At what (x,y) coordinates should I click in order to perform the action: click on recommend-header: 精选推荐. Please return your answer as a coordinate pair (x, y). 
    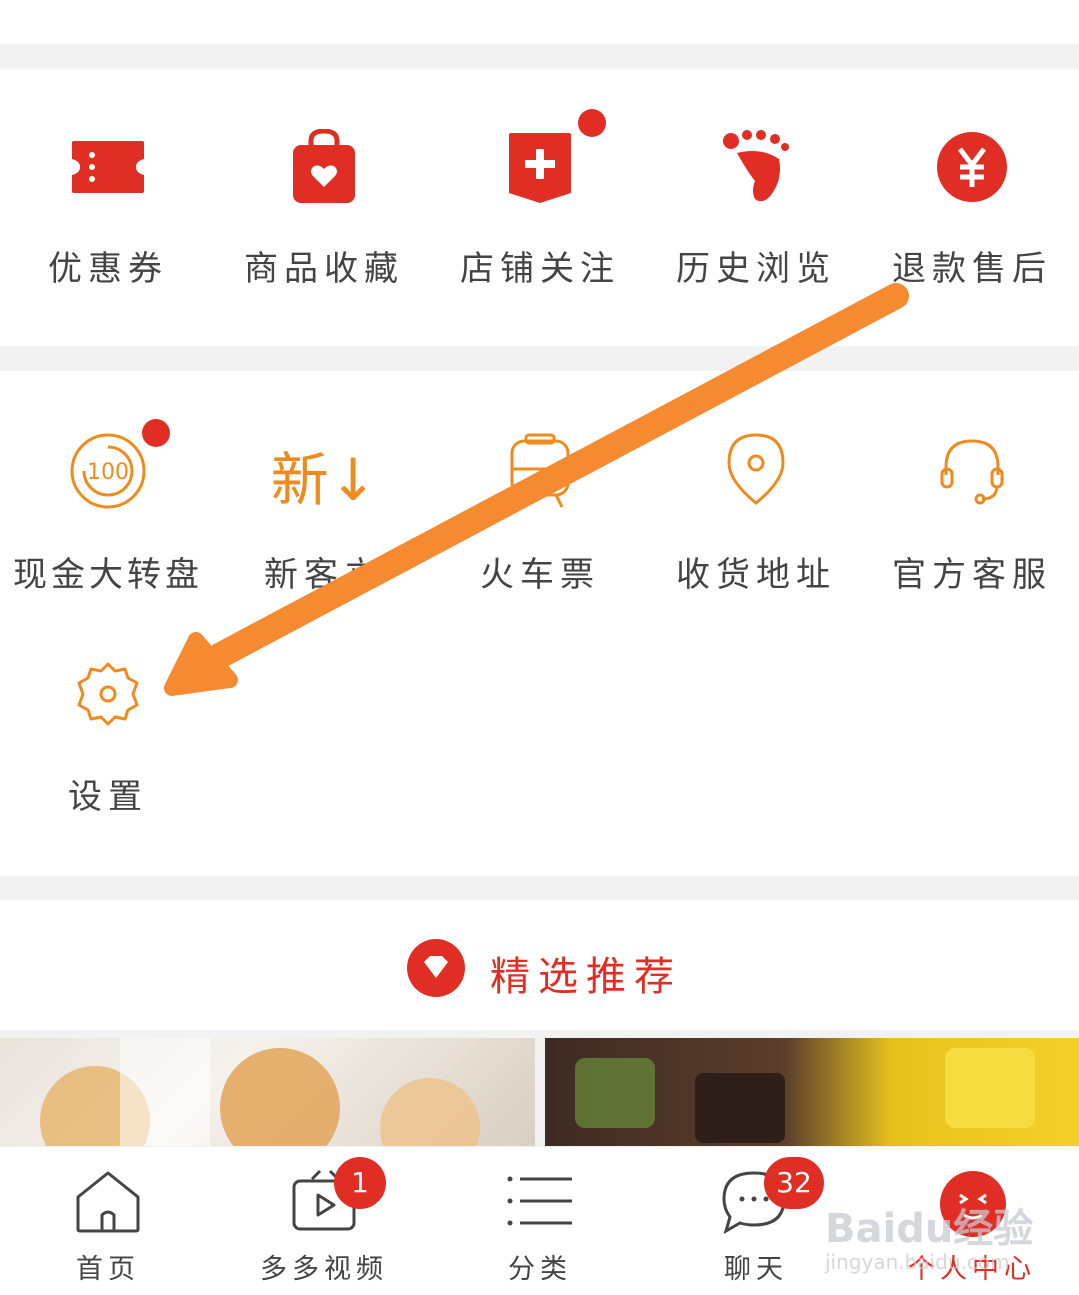
    Looking at the image, I should click on (539, 969).